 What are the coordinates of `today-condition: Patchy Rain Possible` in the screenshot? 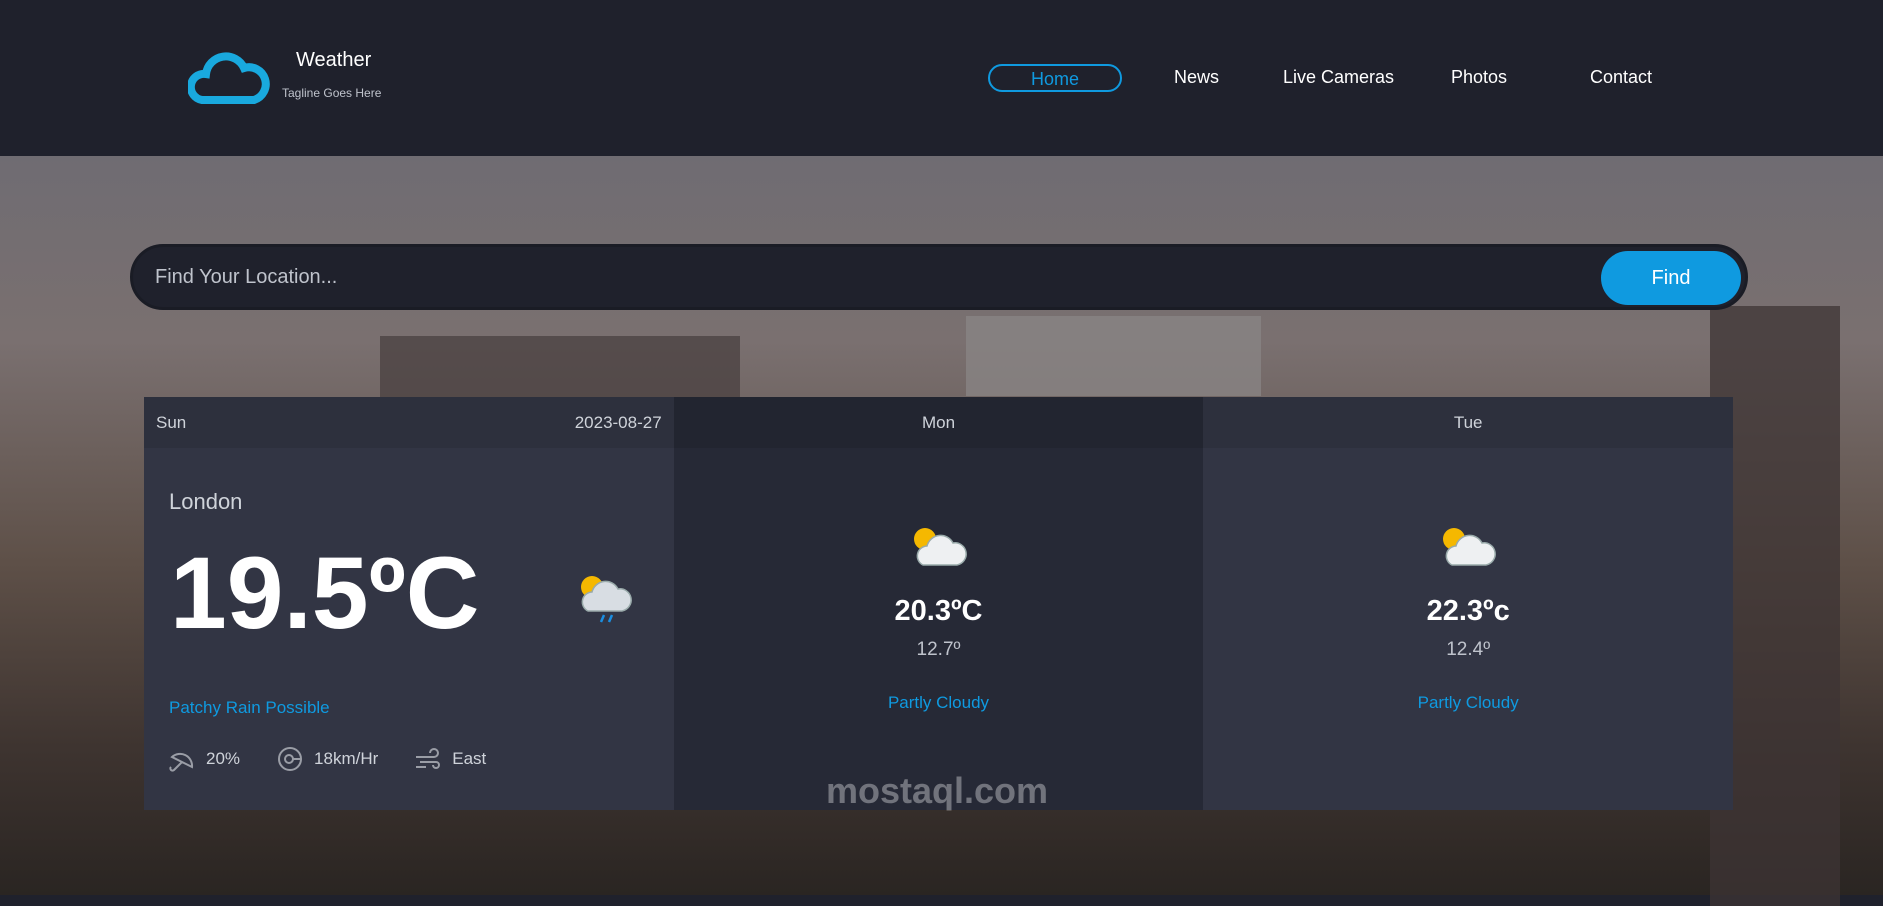 It's located at (249, 707).